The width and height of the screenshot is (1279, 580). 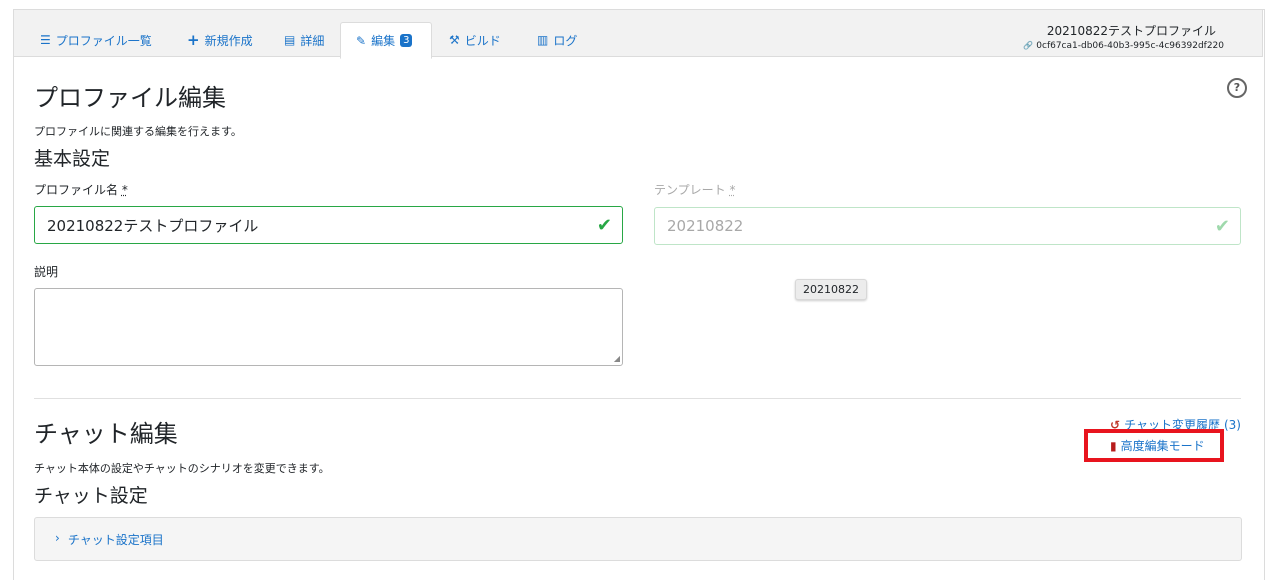 What do you see at coordinates (46, 272) in the screenshot?
I see `description-label: 説明` at bounding box center [46, 272].